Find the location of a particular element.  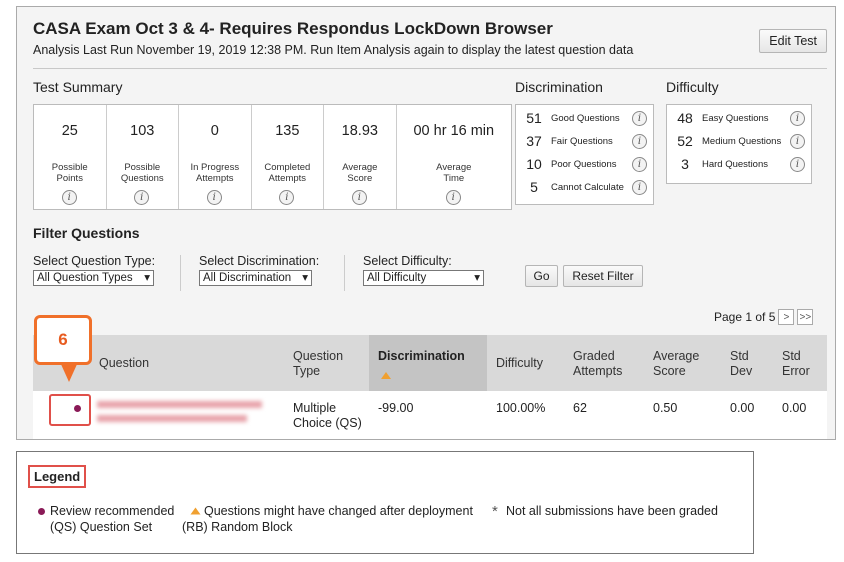

discrimination-filter-label: Select Discrimination: is located at coordinates (259, 261).